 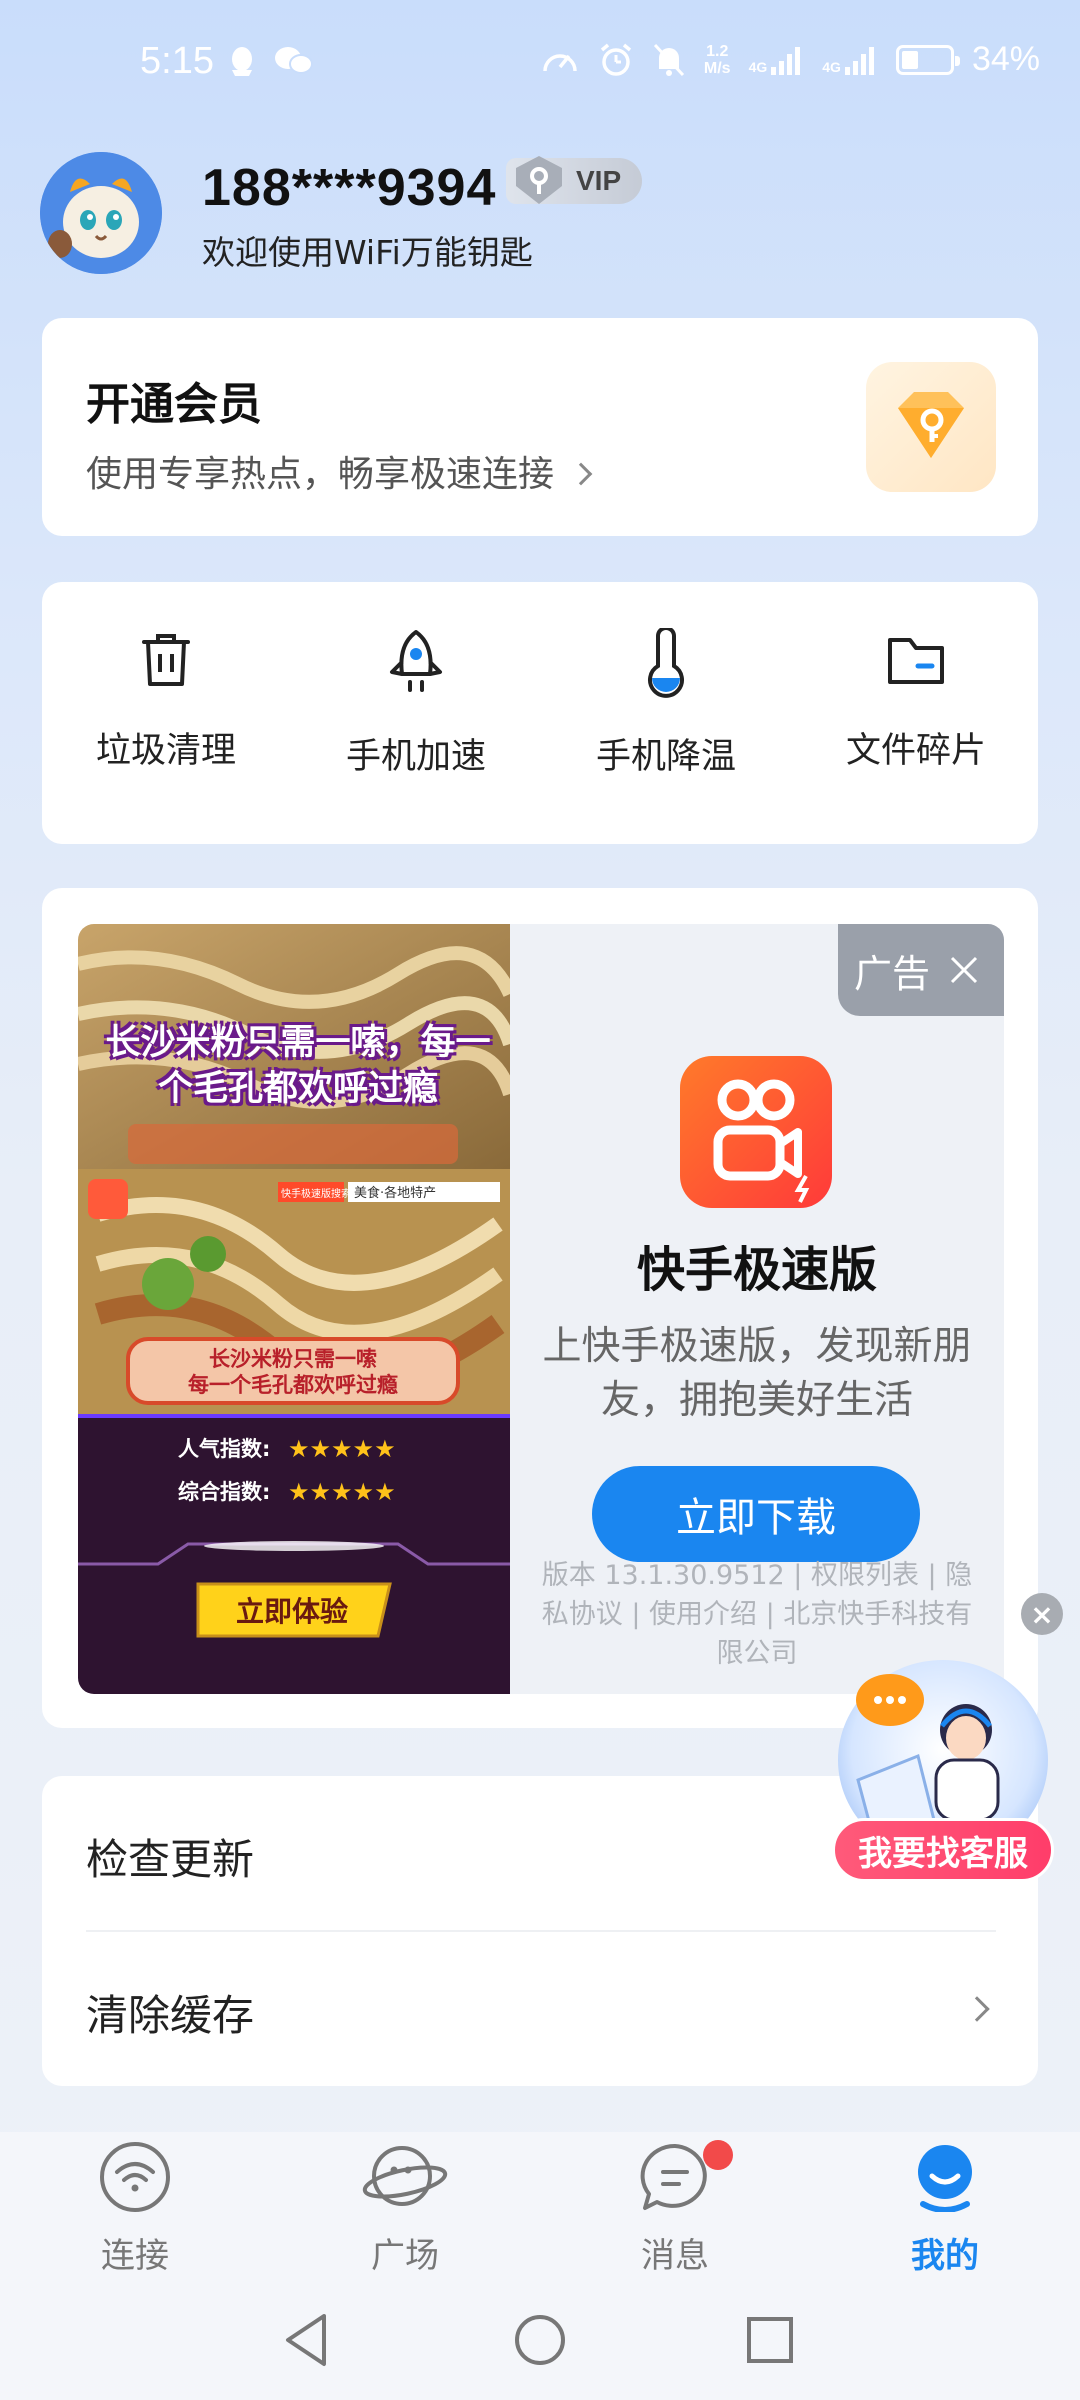 What do you see at coordinates (756, 1132) in the screenshot?
I see `kuaishou-app-icon` at bounding box center [756, 1132].